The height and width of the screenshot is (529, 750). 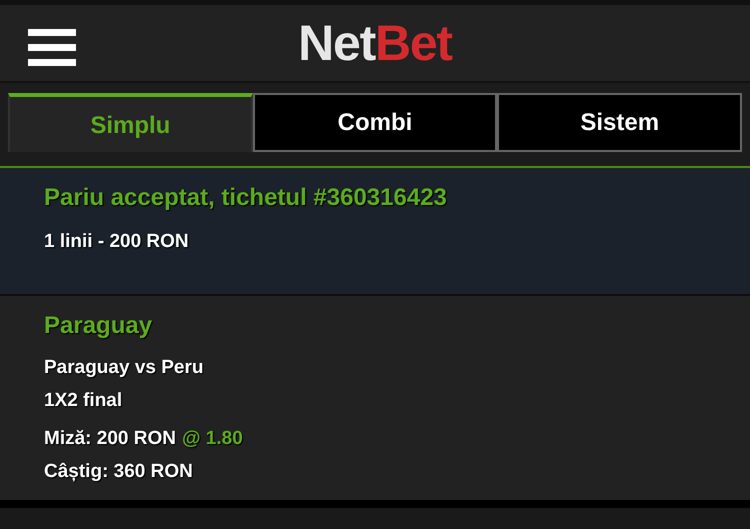 What do you see at coordinates (119, 472) in the screenshot?
I see `winnings-text: Câștig: 360 RON` at bounding box center [119, 472].